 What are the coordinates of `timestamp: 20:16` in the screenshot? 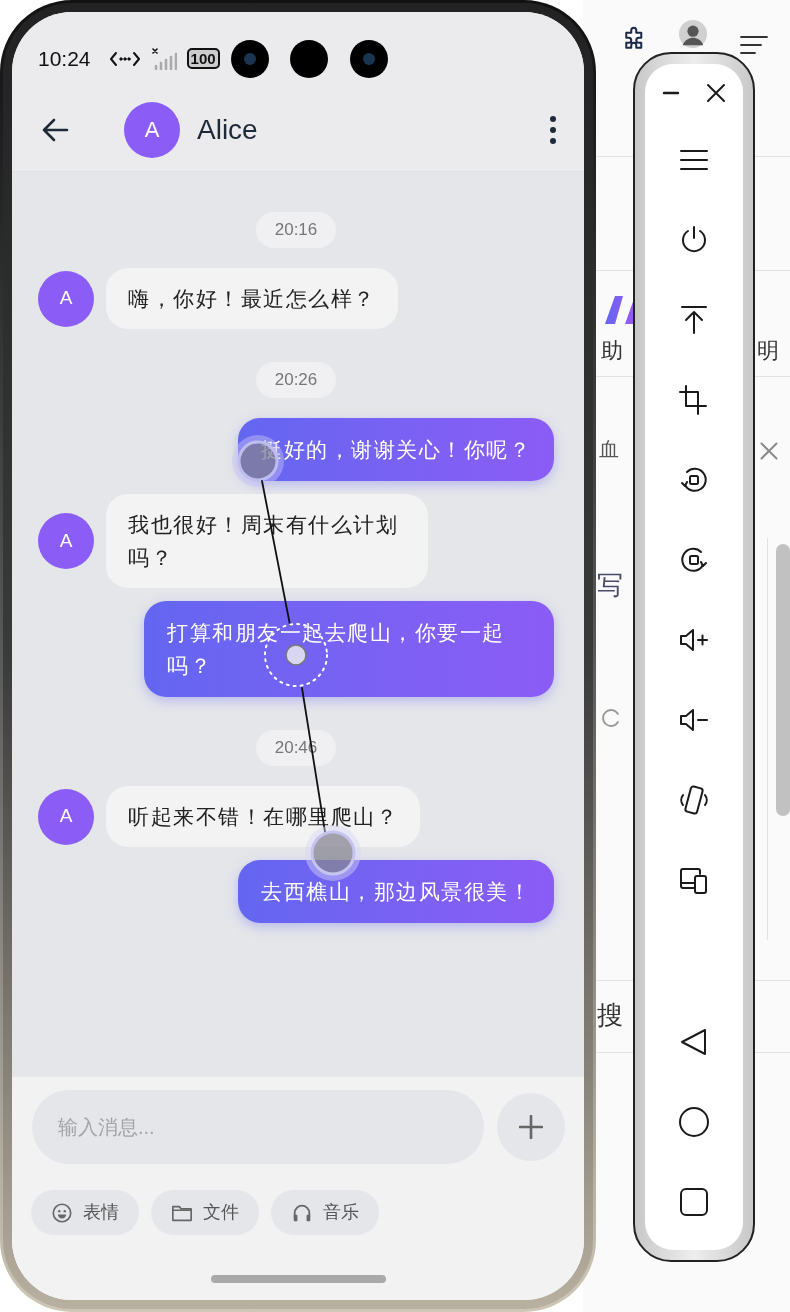 It's located at (296, 230).